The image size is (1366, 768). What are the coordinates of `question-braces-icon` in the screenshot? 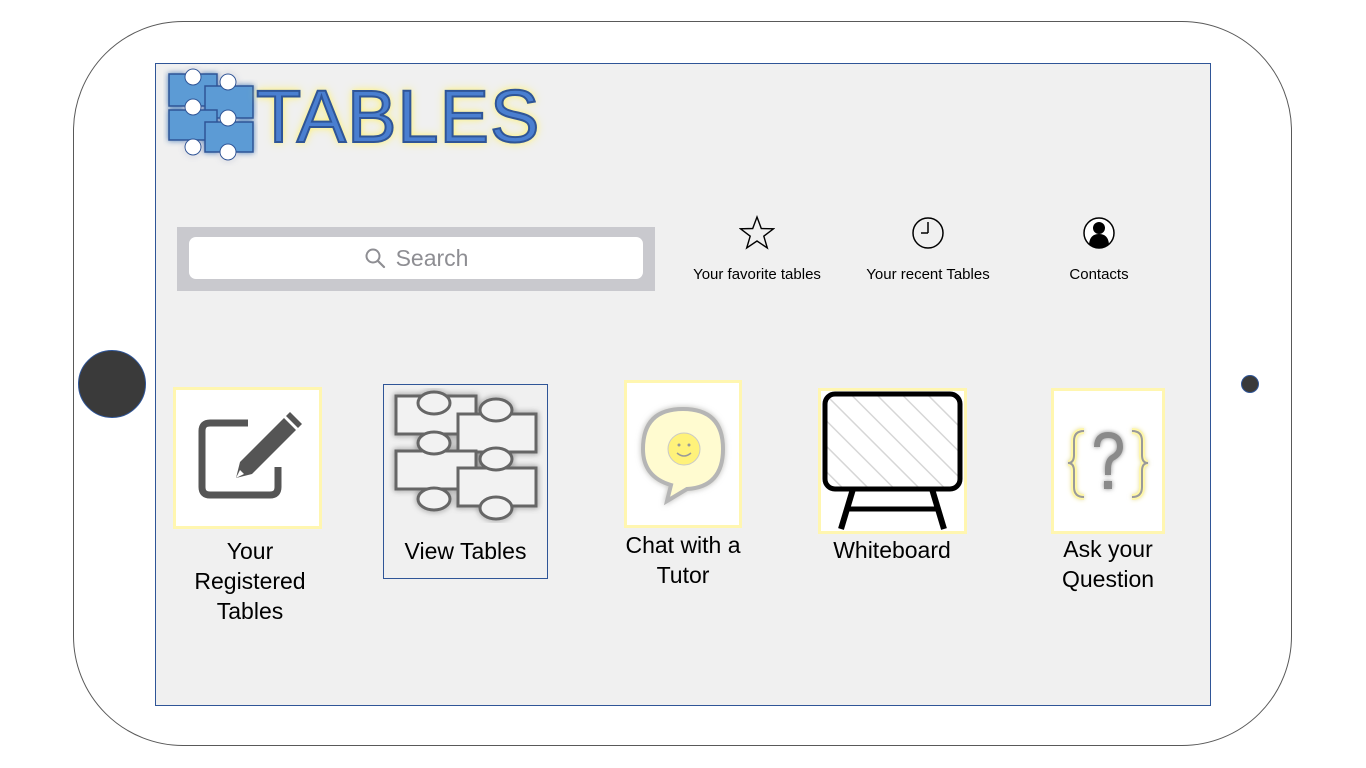 It's located at (1108, 464).